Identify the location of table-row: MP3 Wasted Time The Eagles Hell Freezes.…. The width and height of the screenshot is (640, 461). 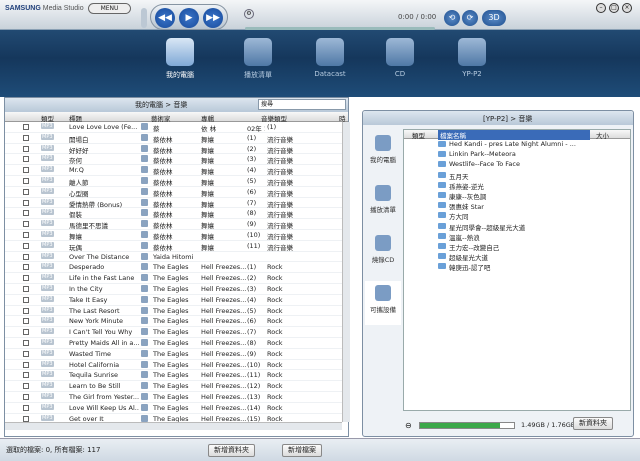
(173, 354).